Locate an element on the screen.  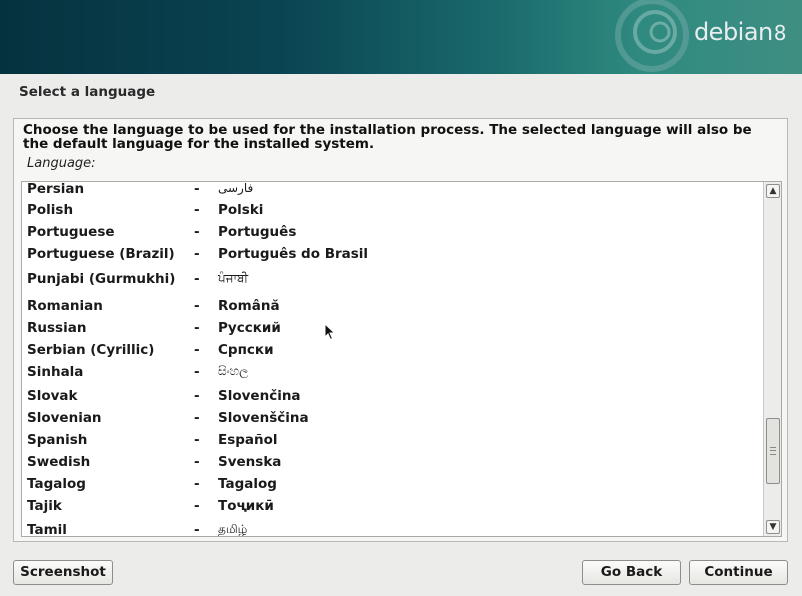
language-row-swedish: Swedish - Svenska is located at coordinates (393, 462).